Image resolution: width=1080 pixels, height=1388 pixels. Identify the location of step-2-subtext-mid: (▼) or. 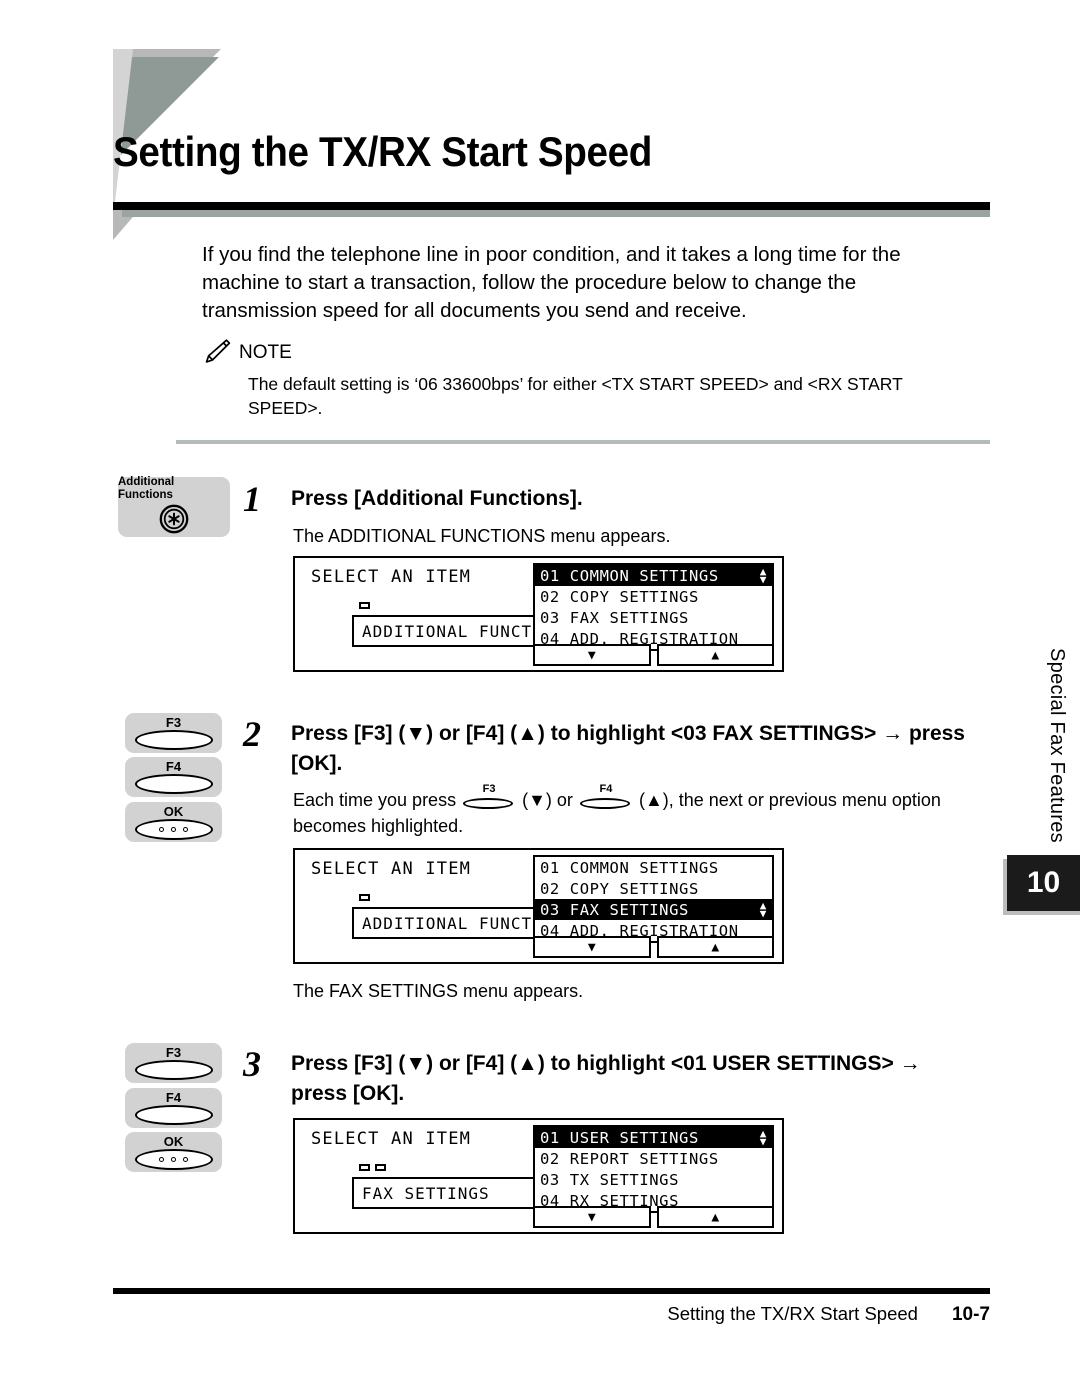
(547, 800).